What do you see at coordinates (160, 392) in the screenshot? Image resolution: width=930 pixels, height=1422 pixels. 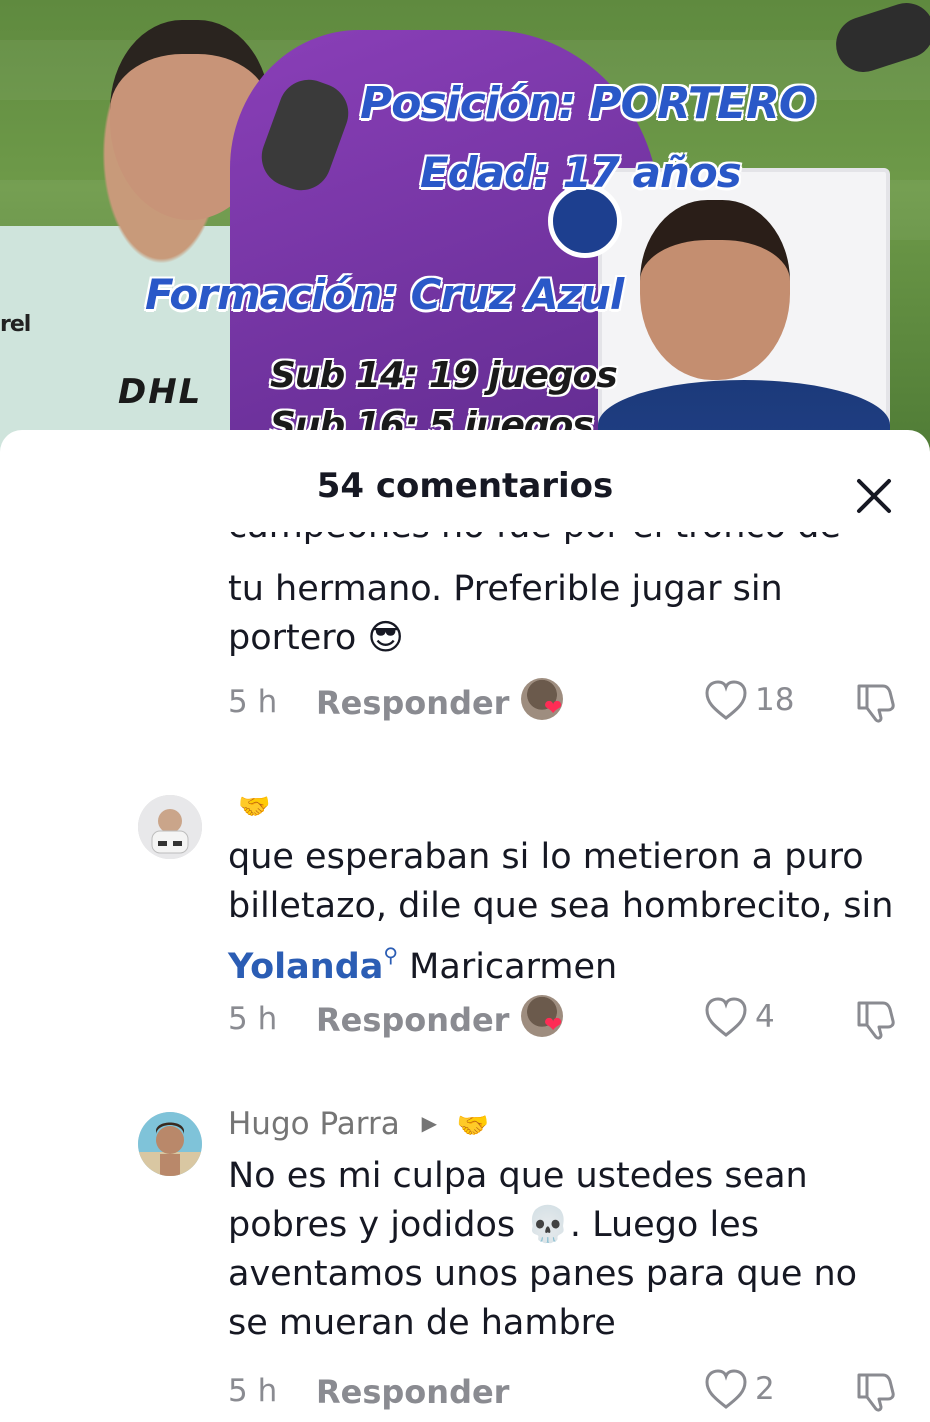 I see `sponsor-logo-text: DHL` at bounding box center [160, 392].